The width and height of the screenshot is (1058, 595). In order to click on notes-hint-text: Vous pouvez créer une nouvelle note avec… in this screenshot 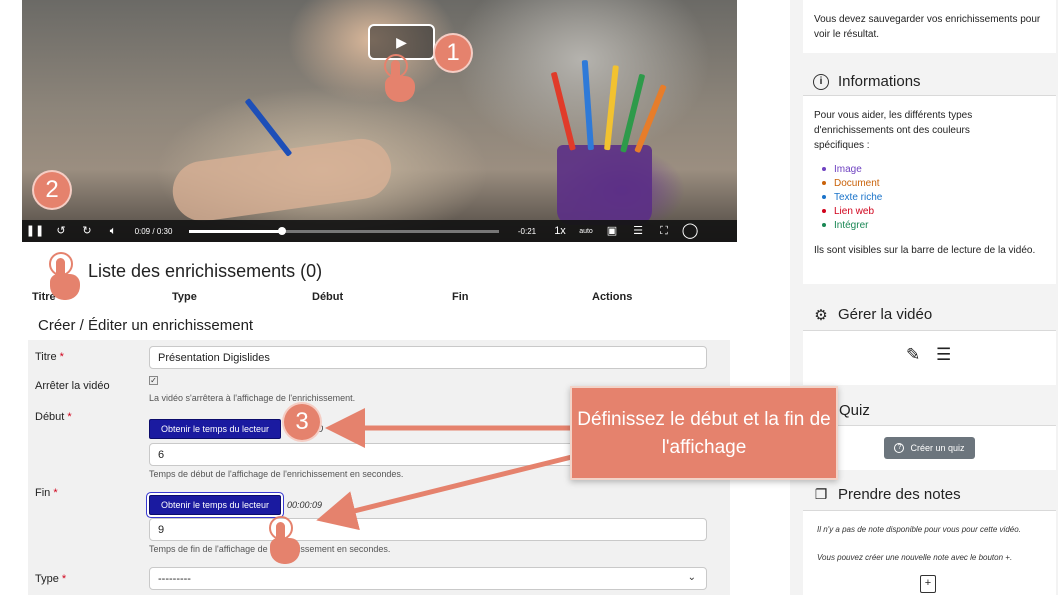, I will do `click(915, 557)`.